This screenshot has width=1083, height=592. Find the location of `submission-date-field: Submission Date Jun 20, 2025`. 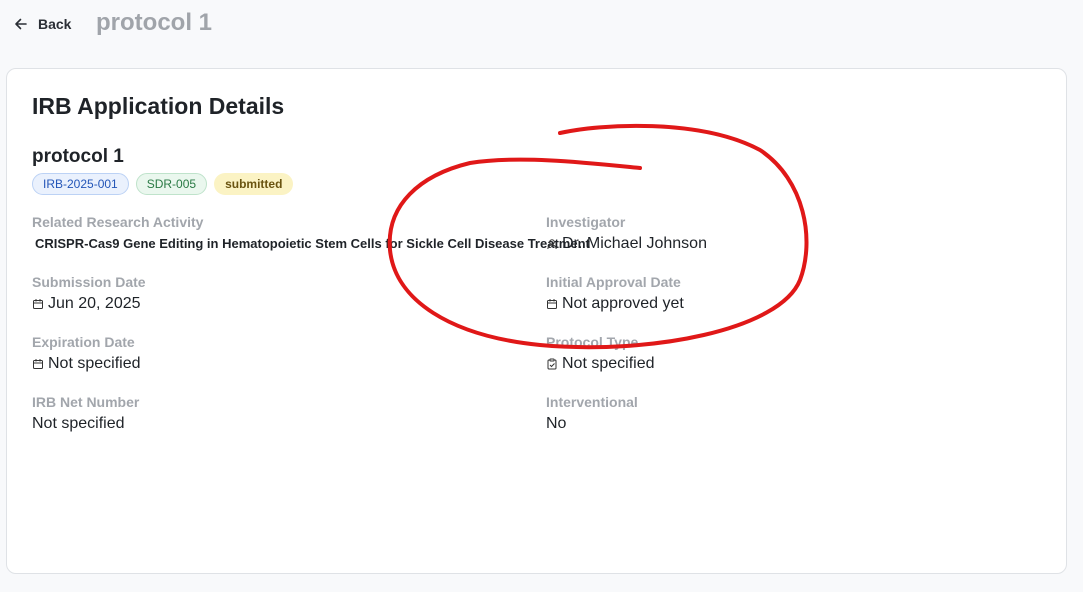

submission-date-field: Submission Date Jun 20, 2025 is located at coordinates (89, 293).